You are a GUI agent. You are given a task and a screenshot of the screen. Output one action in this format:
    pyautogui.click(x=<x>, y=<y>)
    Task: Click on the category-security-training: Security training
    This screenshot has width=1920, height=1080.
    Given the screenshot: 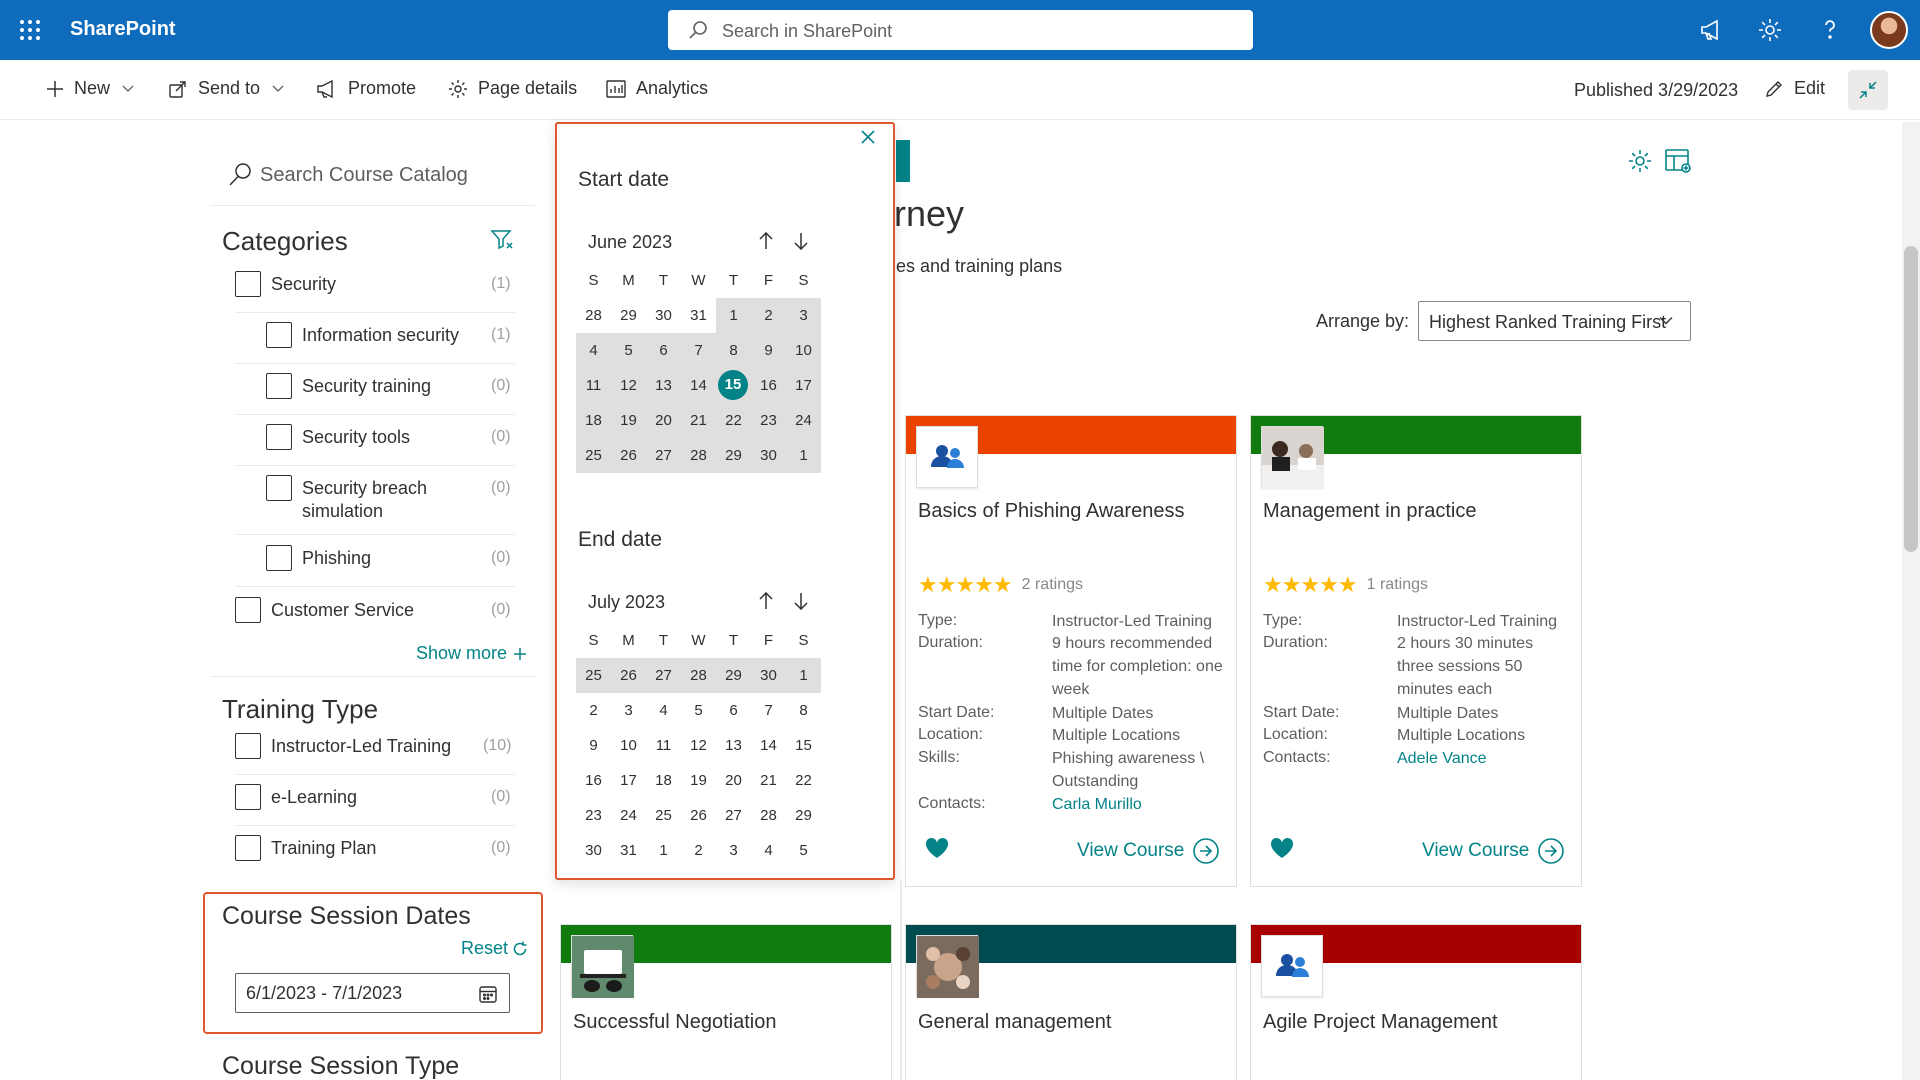 What is the action you would take?
    pyautogui.click(x=348, y=386)
    